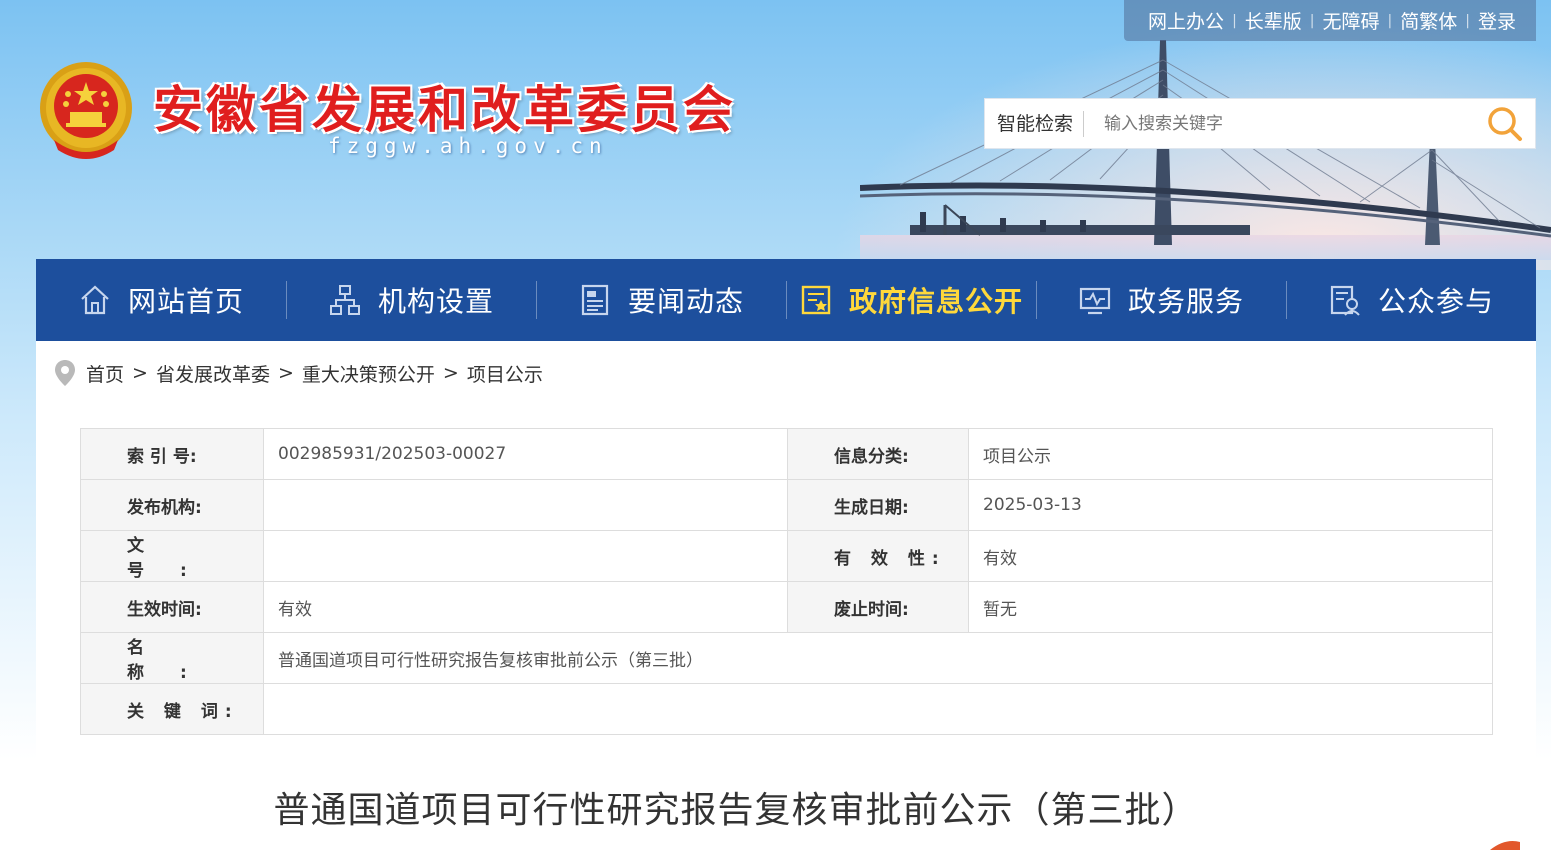  I want to click on generated-date-label: 生成日期:, so click(878, 505).